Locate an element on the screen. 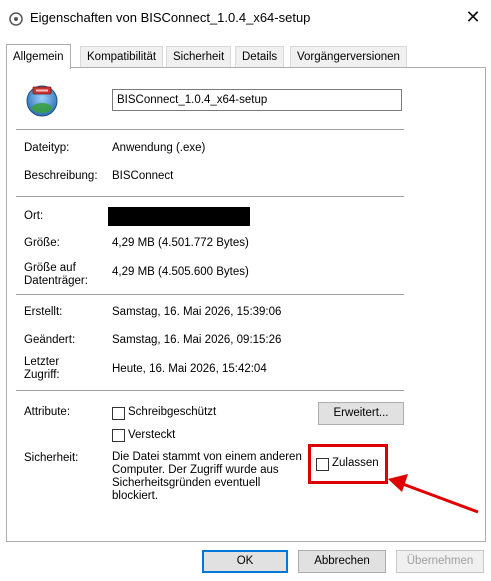 This screenshot has width=491, height=581. groesse-value: 4,29 MB (4.501.772 Bytes) is located at coordinates (180, 243).